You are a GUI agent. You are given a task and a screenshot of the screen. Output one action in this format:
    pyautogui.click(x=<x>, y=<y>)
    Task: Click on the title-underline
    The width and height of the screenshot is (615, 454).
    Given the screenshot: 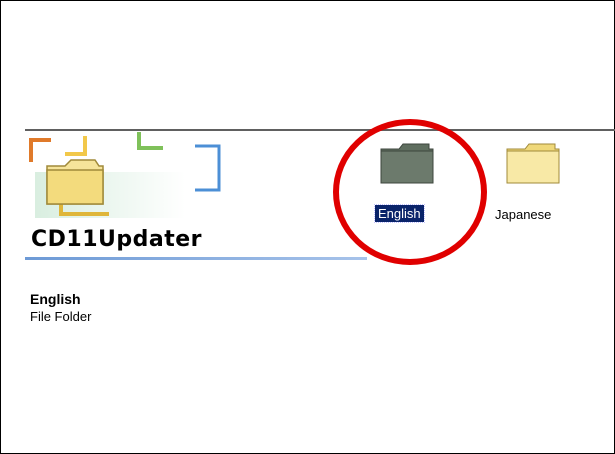 What is the action you would take?
    pyautogui.click(x=196, y=258)
    